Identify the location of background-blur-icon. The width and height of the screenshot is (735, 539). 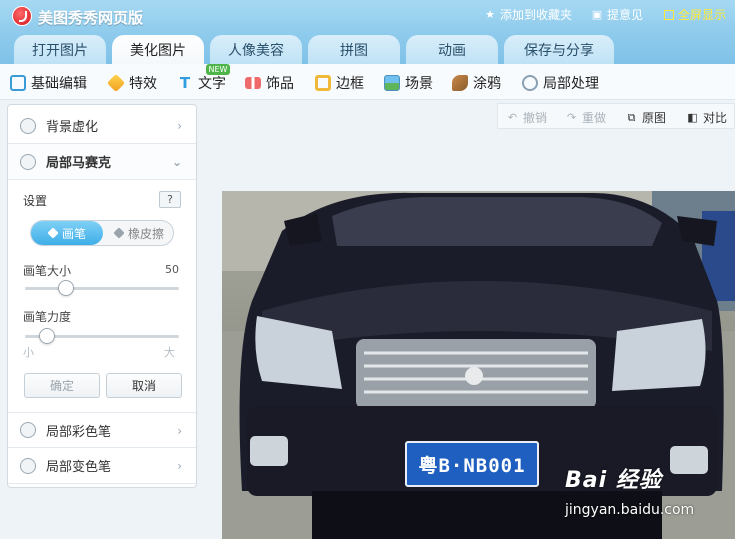
(28, 125).